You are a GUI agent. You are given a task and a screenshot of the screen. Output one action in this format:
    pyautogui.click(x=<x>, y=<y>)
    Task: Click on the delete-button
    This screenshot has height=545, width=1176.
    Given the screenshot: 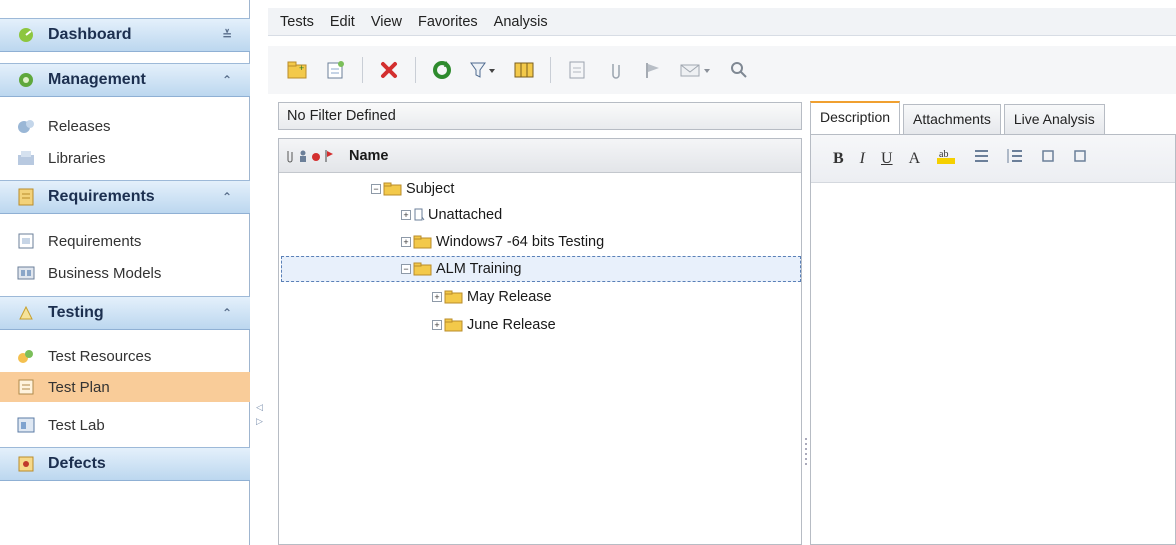 What is the action you would take?
    pyautogui.click(x=389, y=70)
    